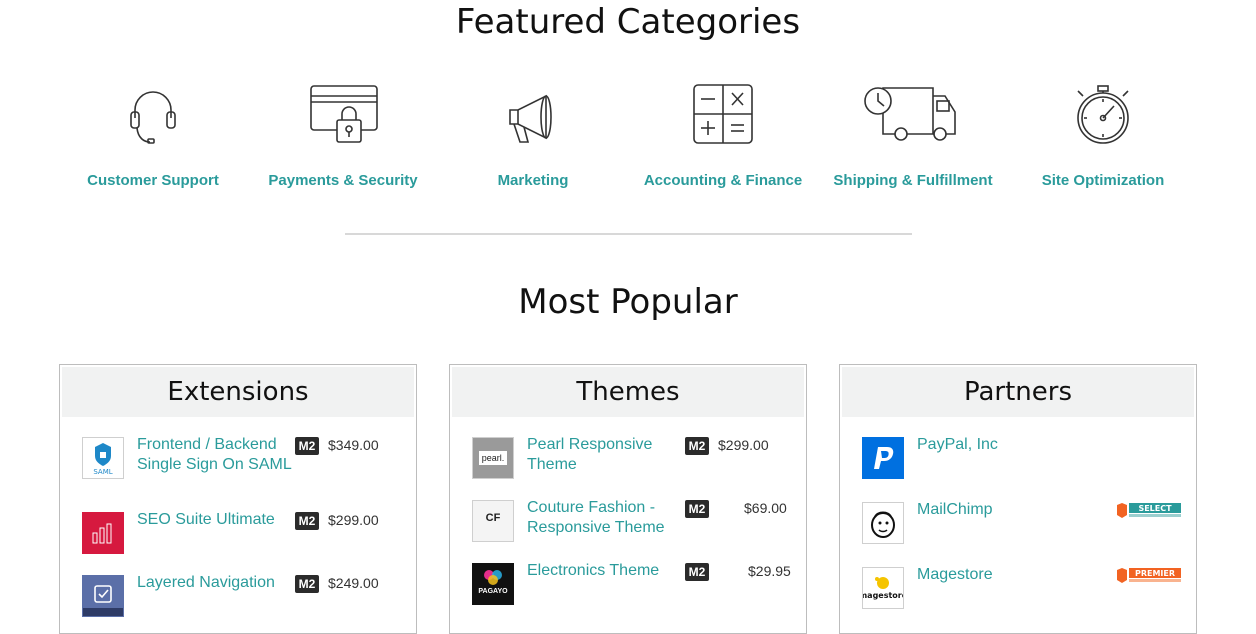 The image size is (1256, 634). Describe the element at coordinates (996, 575) in the screenshot. I see `partner-name: Magestore` at that location.